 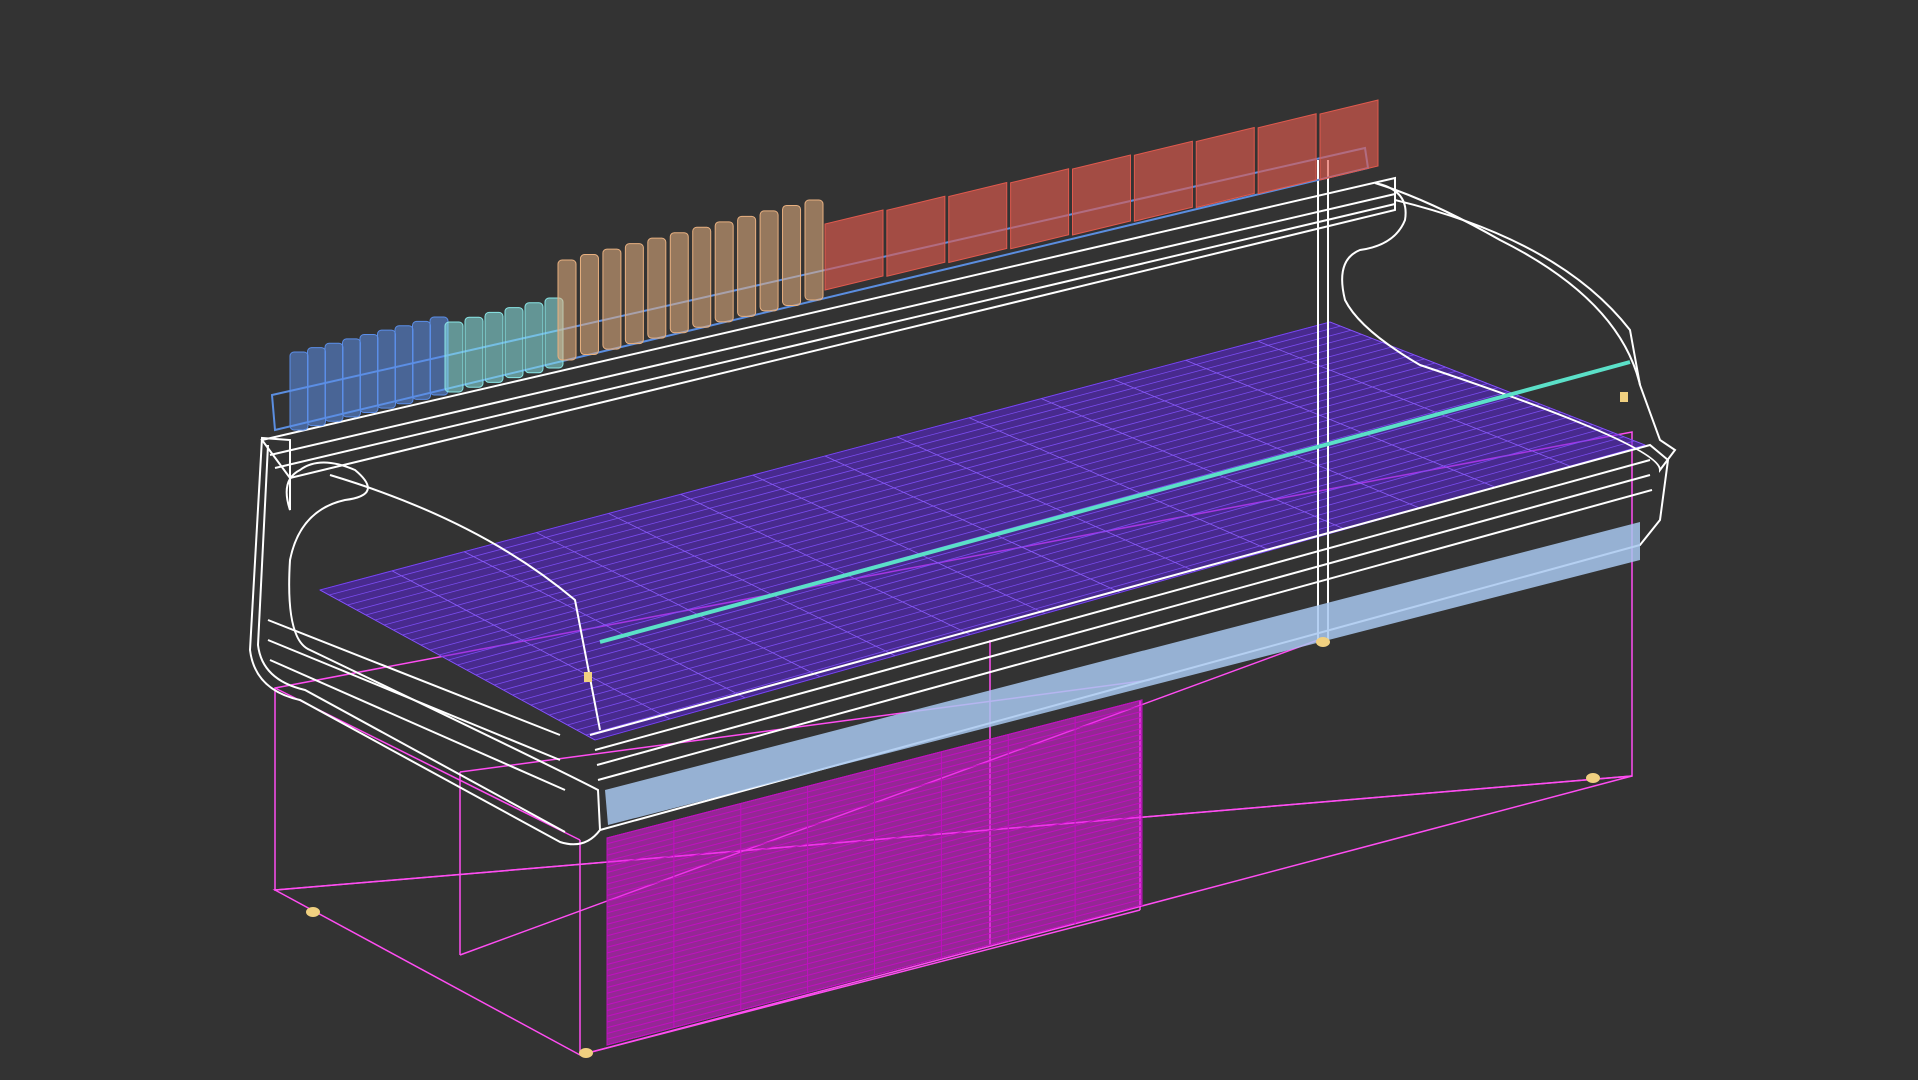 What do you see at coordinates (1593, 778) in the screenshot?
I see `foot-front-right` at bounding box center [1593, 778].